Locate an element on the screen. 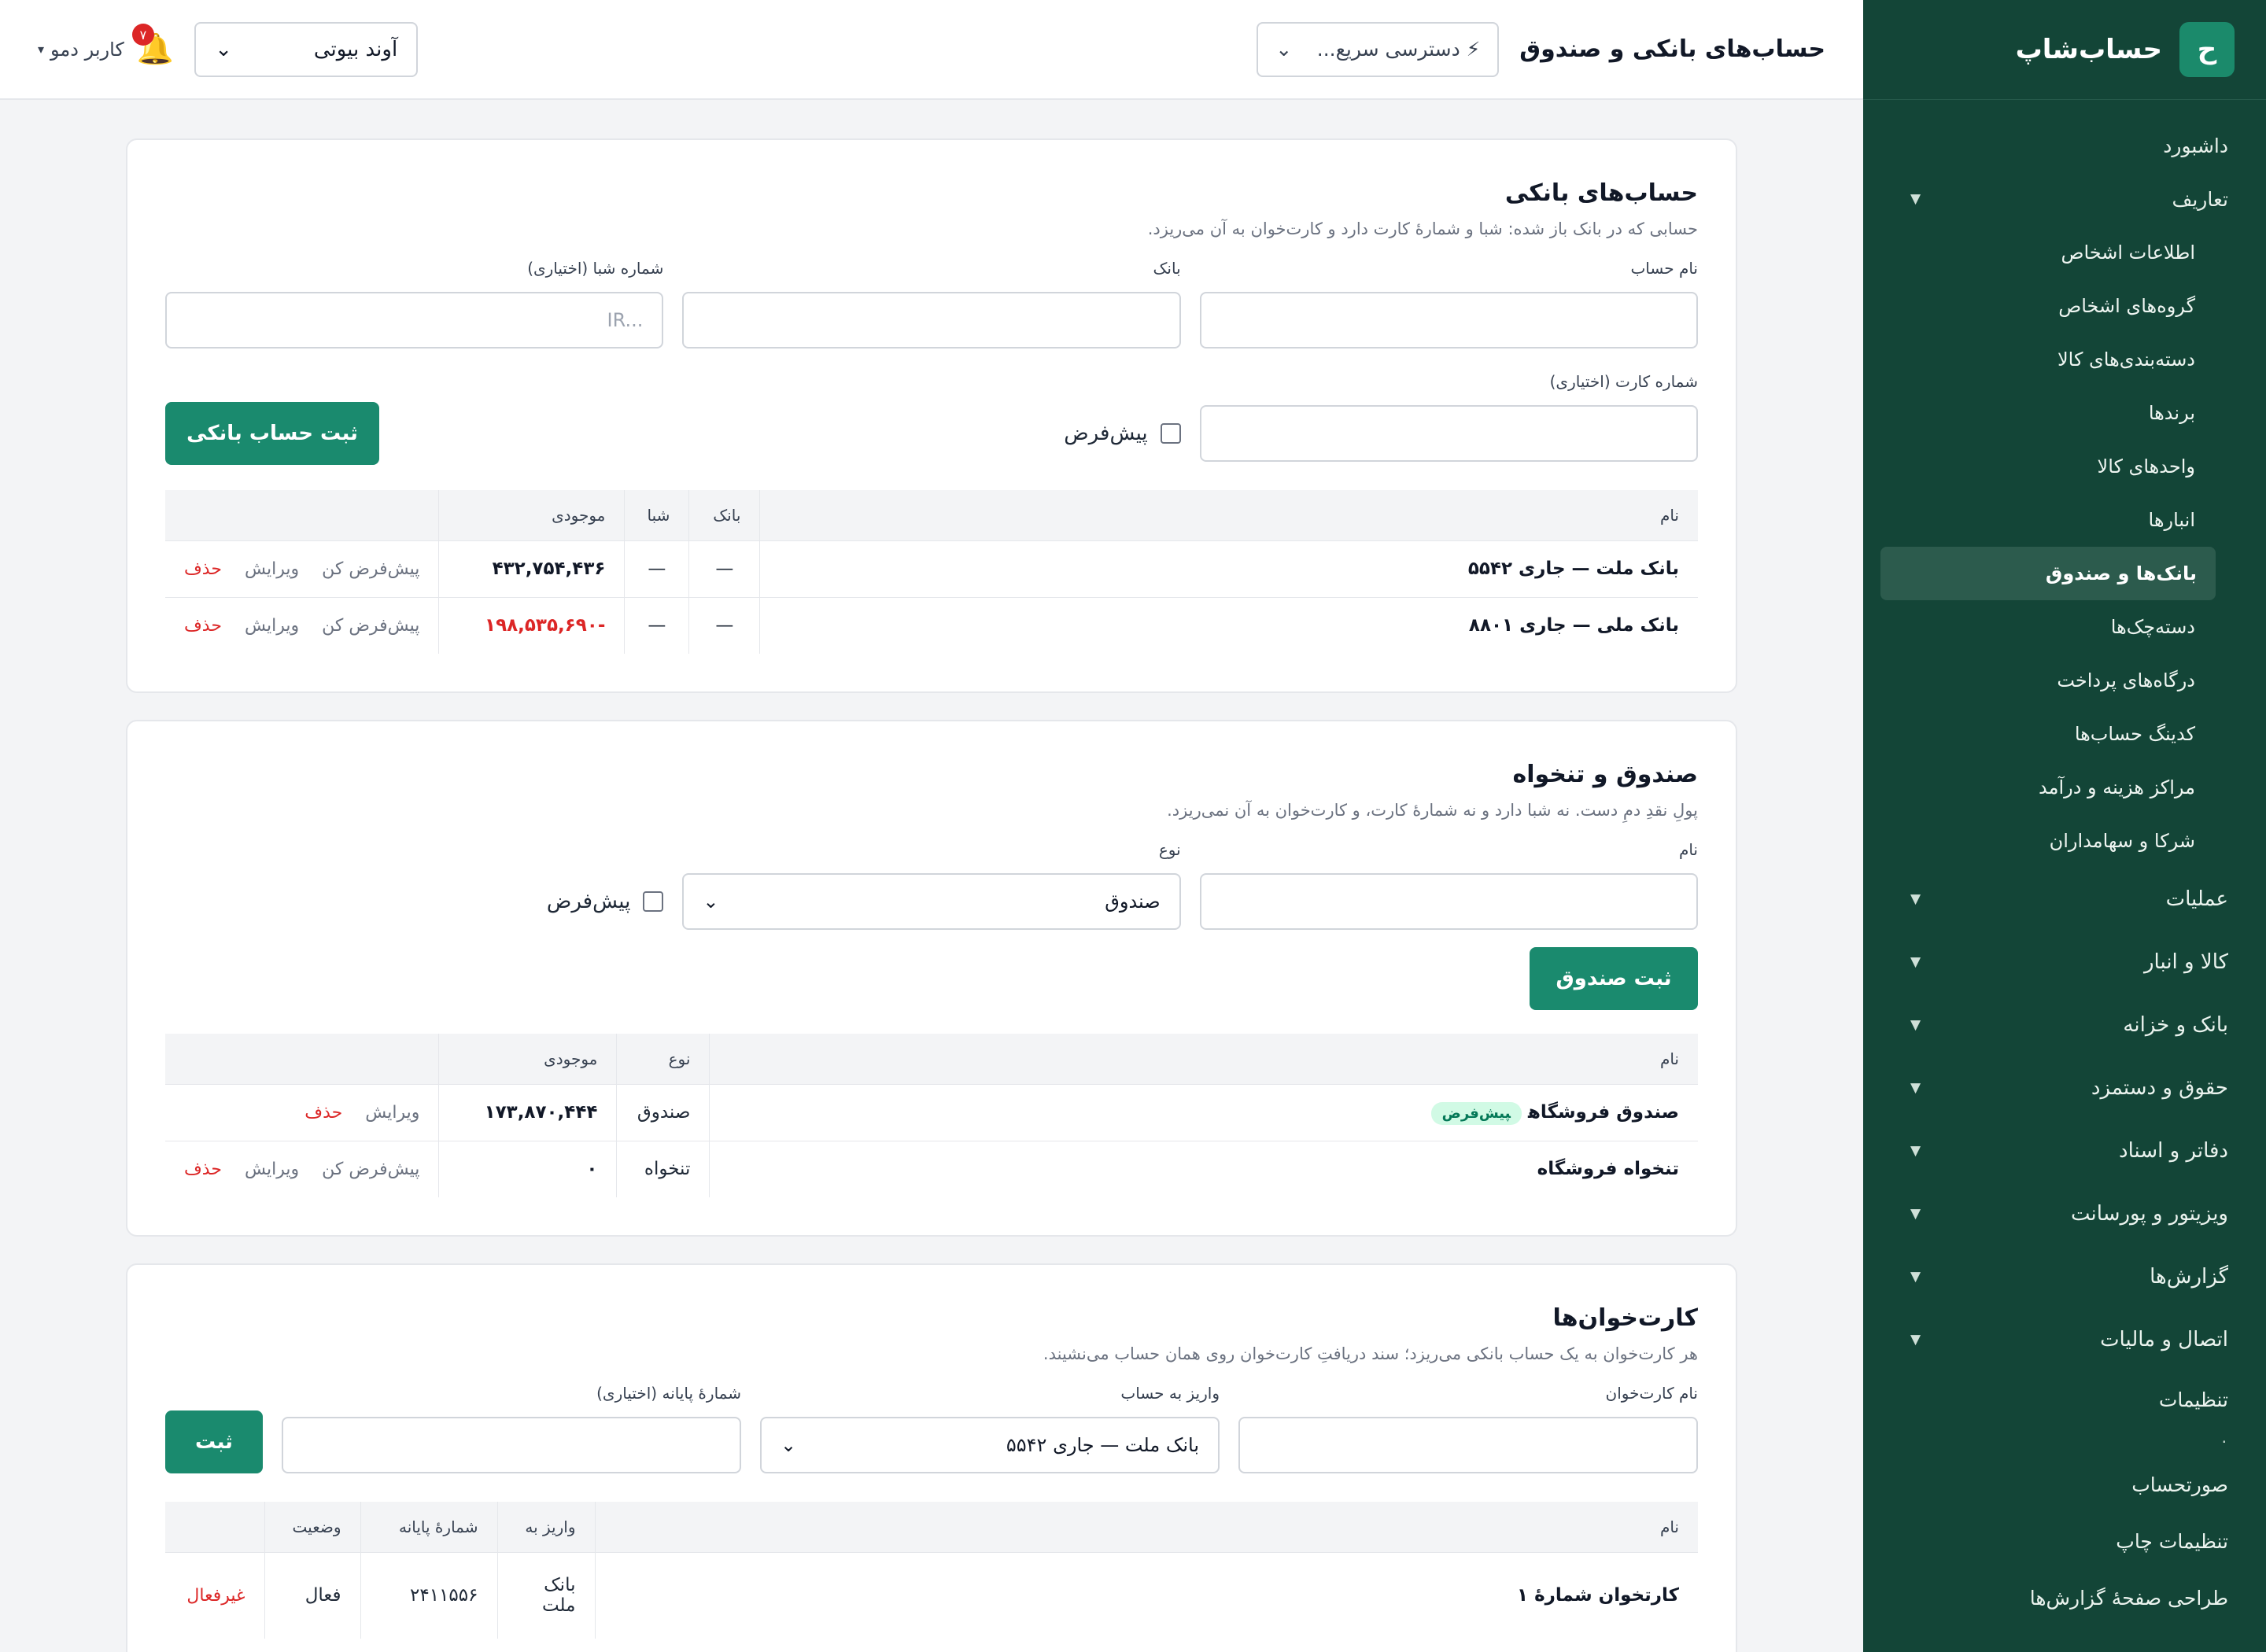  sidebar-subitem-cost-centers: مراکز هزینه و درآمد is located at coordinates (2064, 787).